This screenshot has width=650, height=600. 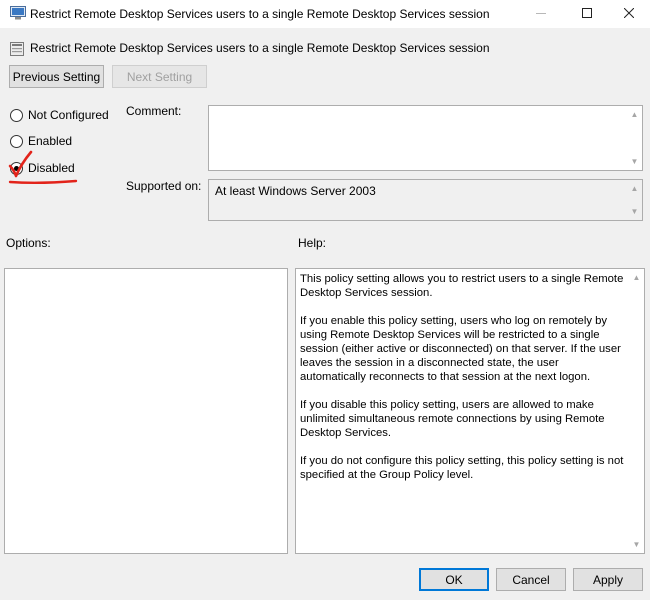 I want to click on ok-button: OK, so click(x=454, y=579).